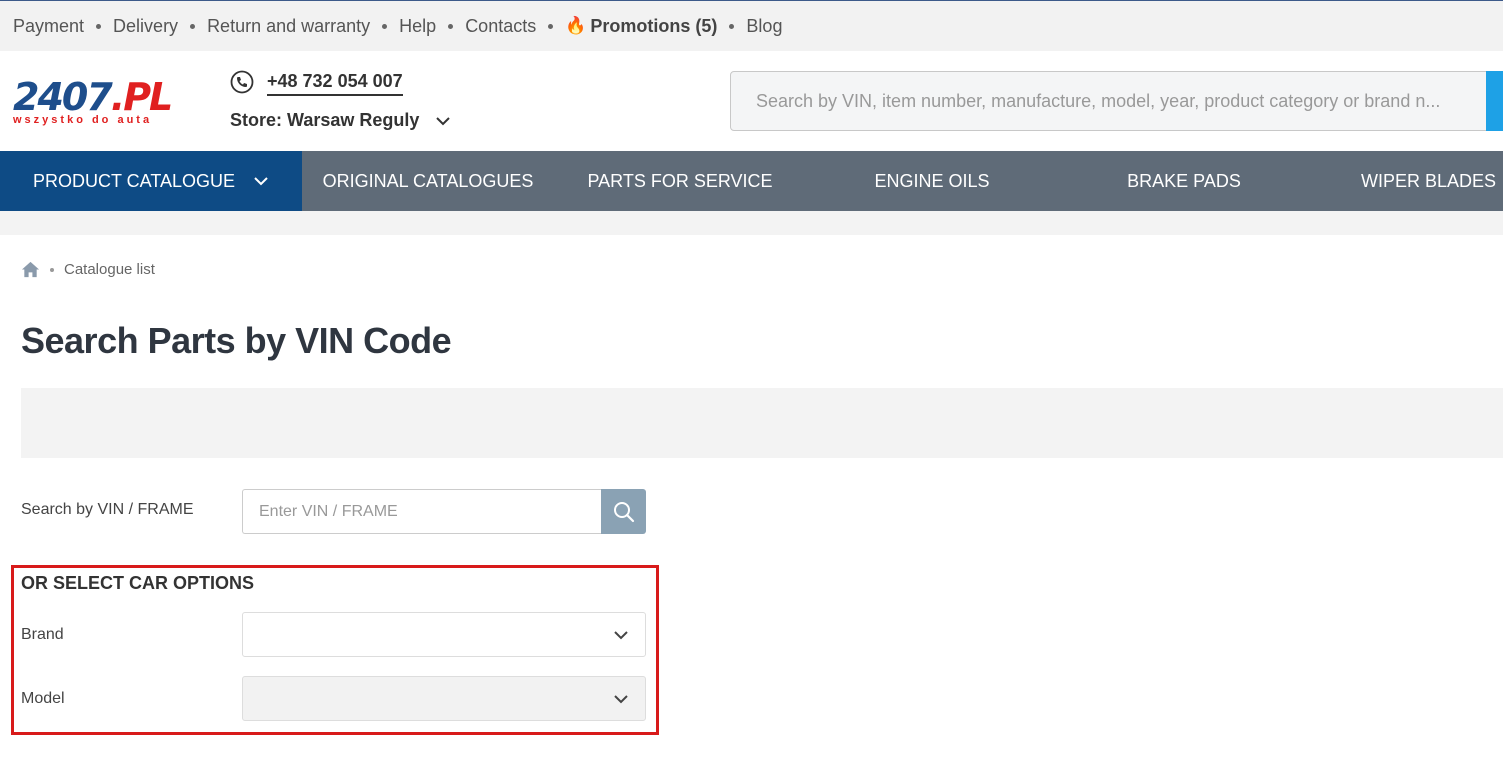 The width and height of the screenshot is (1503, 763). What do you see at coordinates (30, 269) in the screenshot?
I see `home-icon` at bounding box center [30, 269].